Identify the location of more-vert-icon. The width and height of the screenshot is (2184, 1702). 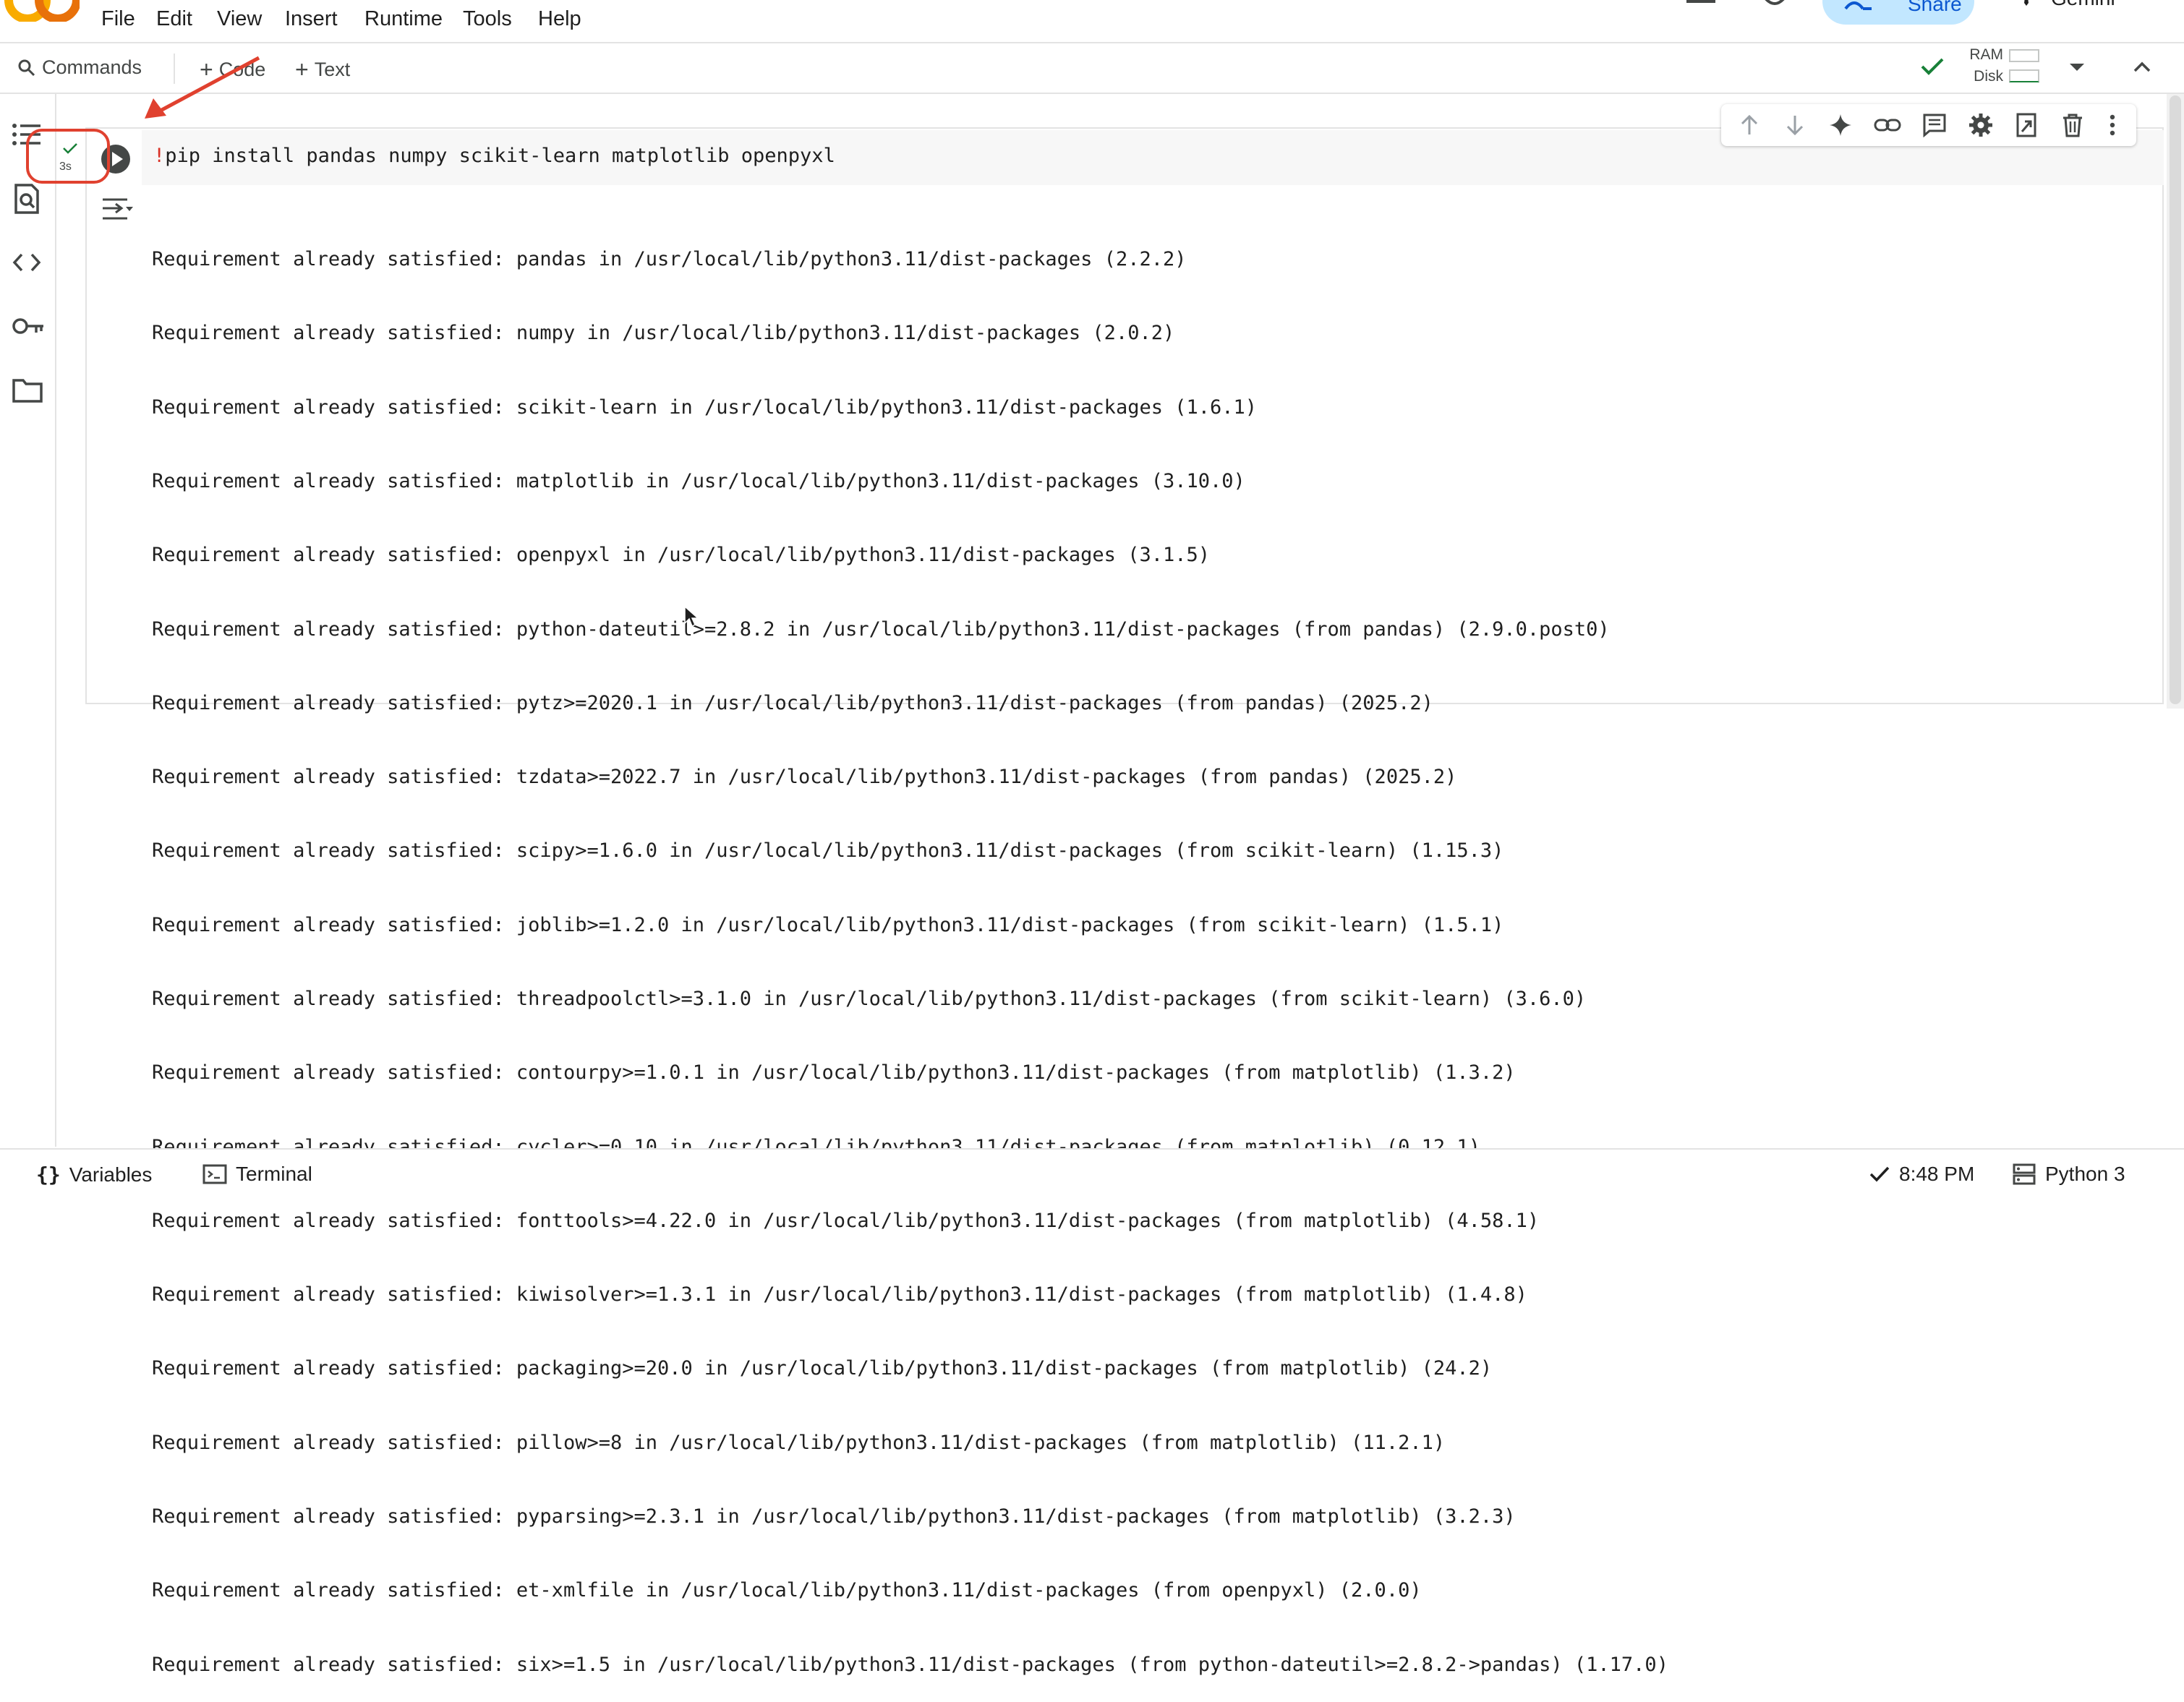
(2112, 125).